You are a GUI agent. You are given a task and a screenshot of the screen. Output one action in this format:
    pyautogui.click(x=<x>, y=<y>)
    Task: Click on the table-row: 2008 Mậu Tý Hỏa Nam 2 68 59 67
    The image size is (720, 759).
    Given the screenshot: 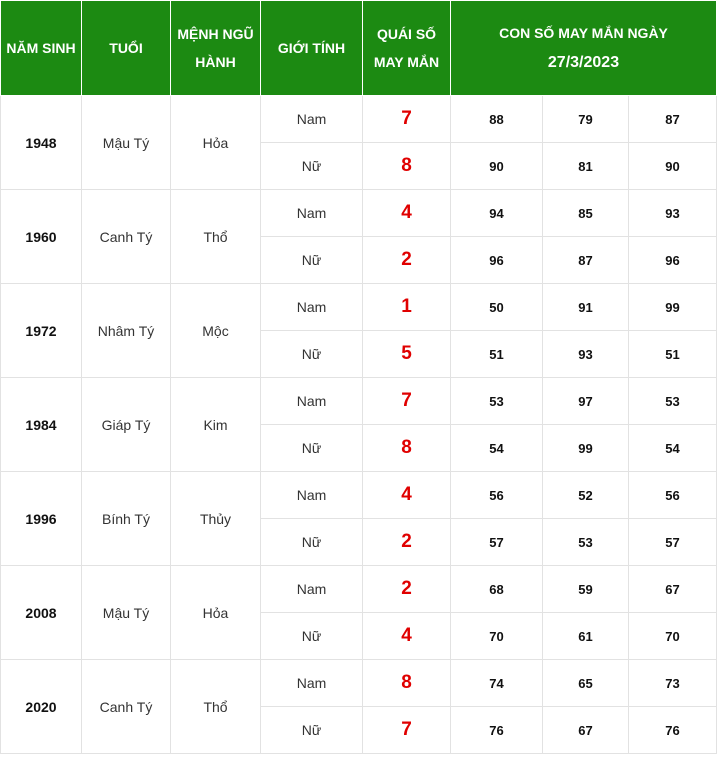 What is the action you would take?
    pyautogui.click(x=358, y=612)
    